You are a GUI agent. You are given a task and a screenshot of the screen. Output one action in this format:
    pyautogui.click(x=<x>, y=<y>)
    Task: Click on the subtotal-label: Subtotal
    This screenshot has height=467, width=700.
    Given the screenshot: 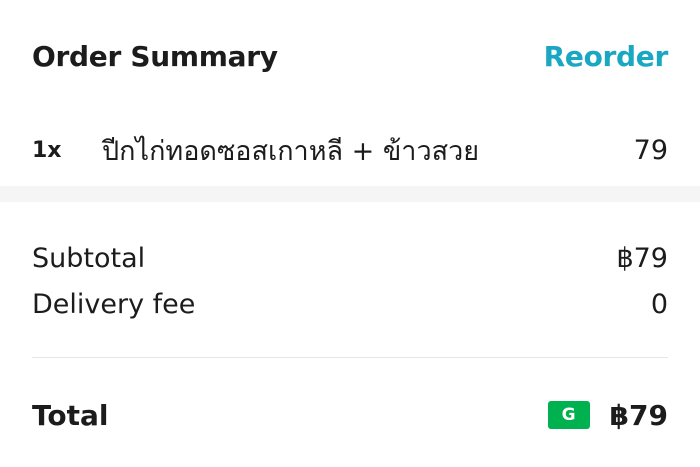 What is the action you would take?
    pyautogui.click(x=89, y=258)
    